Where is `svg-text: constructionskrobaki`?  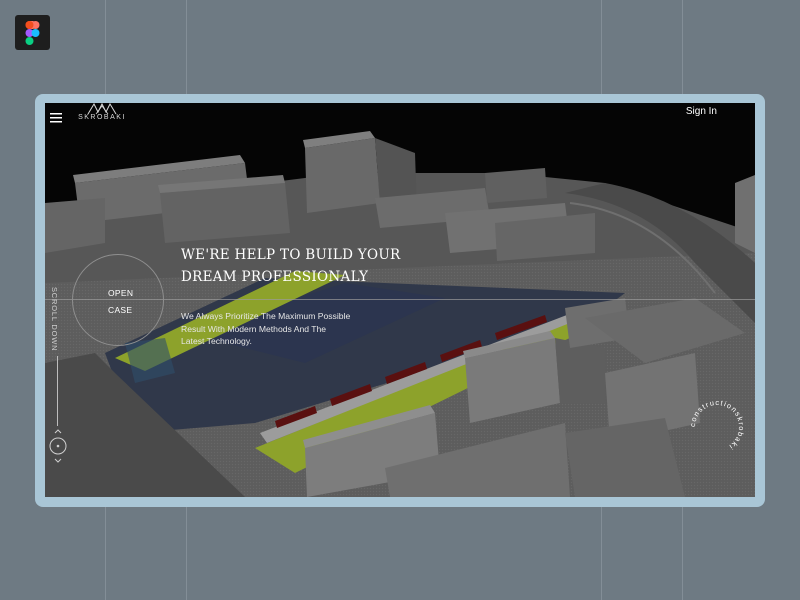
svg-text: constructionskrobaki is located at coordinates (717, 425).